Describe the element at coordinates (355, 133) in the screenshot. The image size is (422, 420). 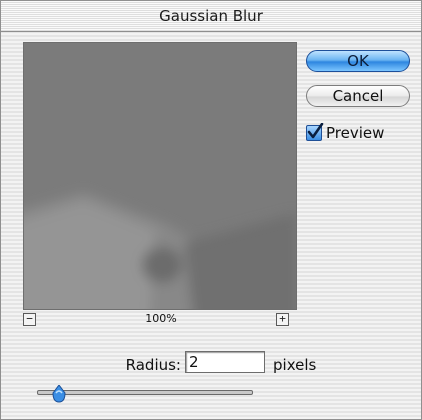
I see `preview-label: Preview` at that location.